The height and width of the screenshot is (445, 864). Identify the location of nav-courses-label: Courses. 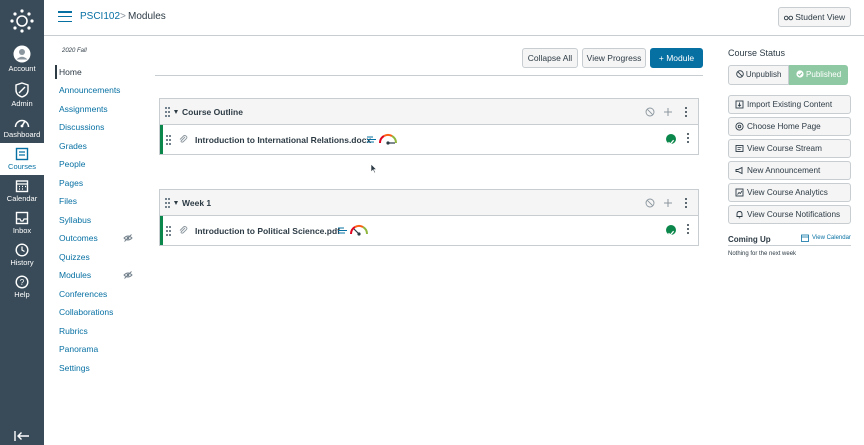
(22, 166).